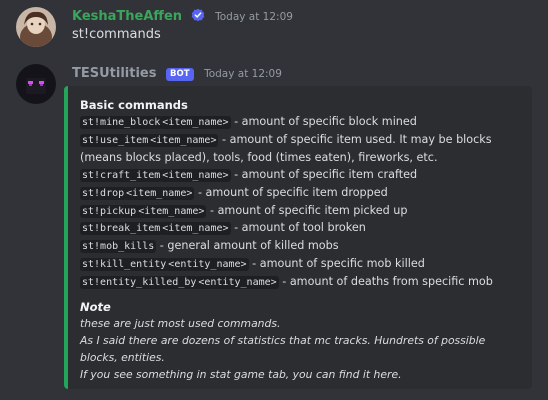 This screenshot has height=400, width=548. I want to click on command-desc: - amount of specific item dropped, so click(291, 192).